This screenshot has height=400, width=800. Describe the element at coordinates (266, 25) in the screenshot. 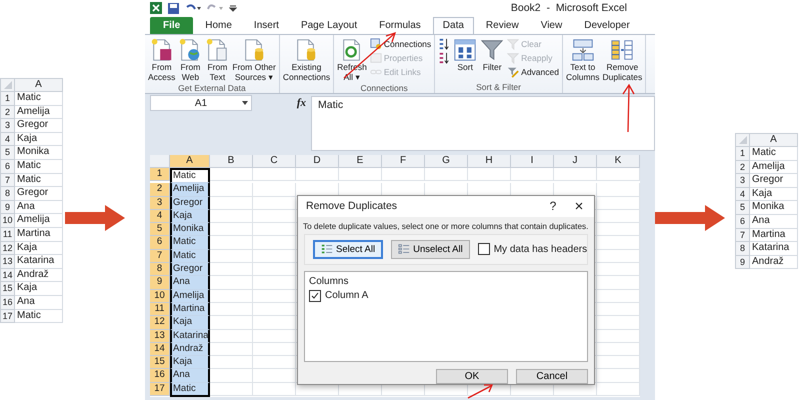

I see `ribbon-tab: Insert` at that location.